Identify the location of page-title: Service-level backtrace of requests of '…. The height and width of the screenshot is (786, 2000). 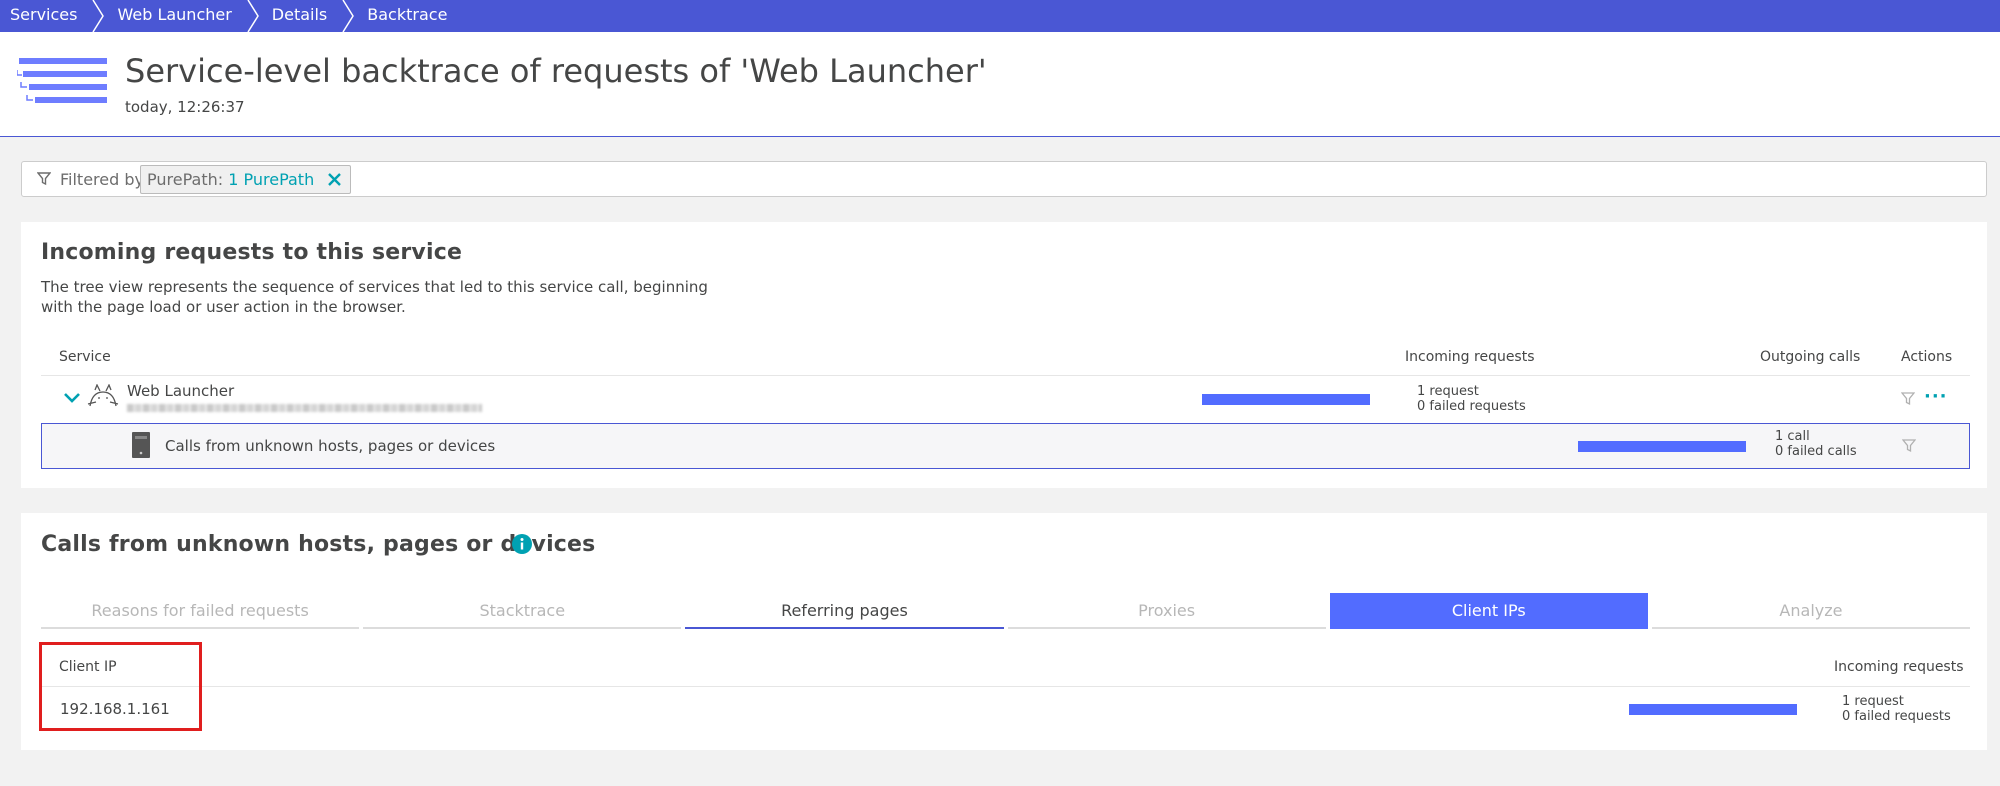
(556, 71).